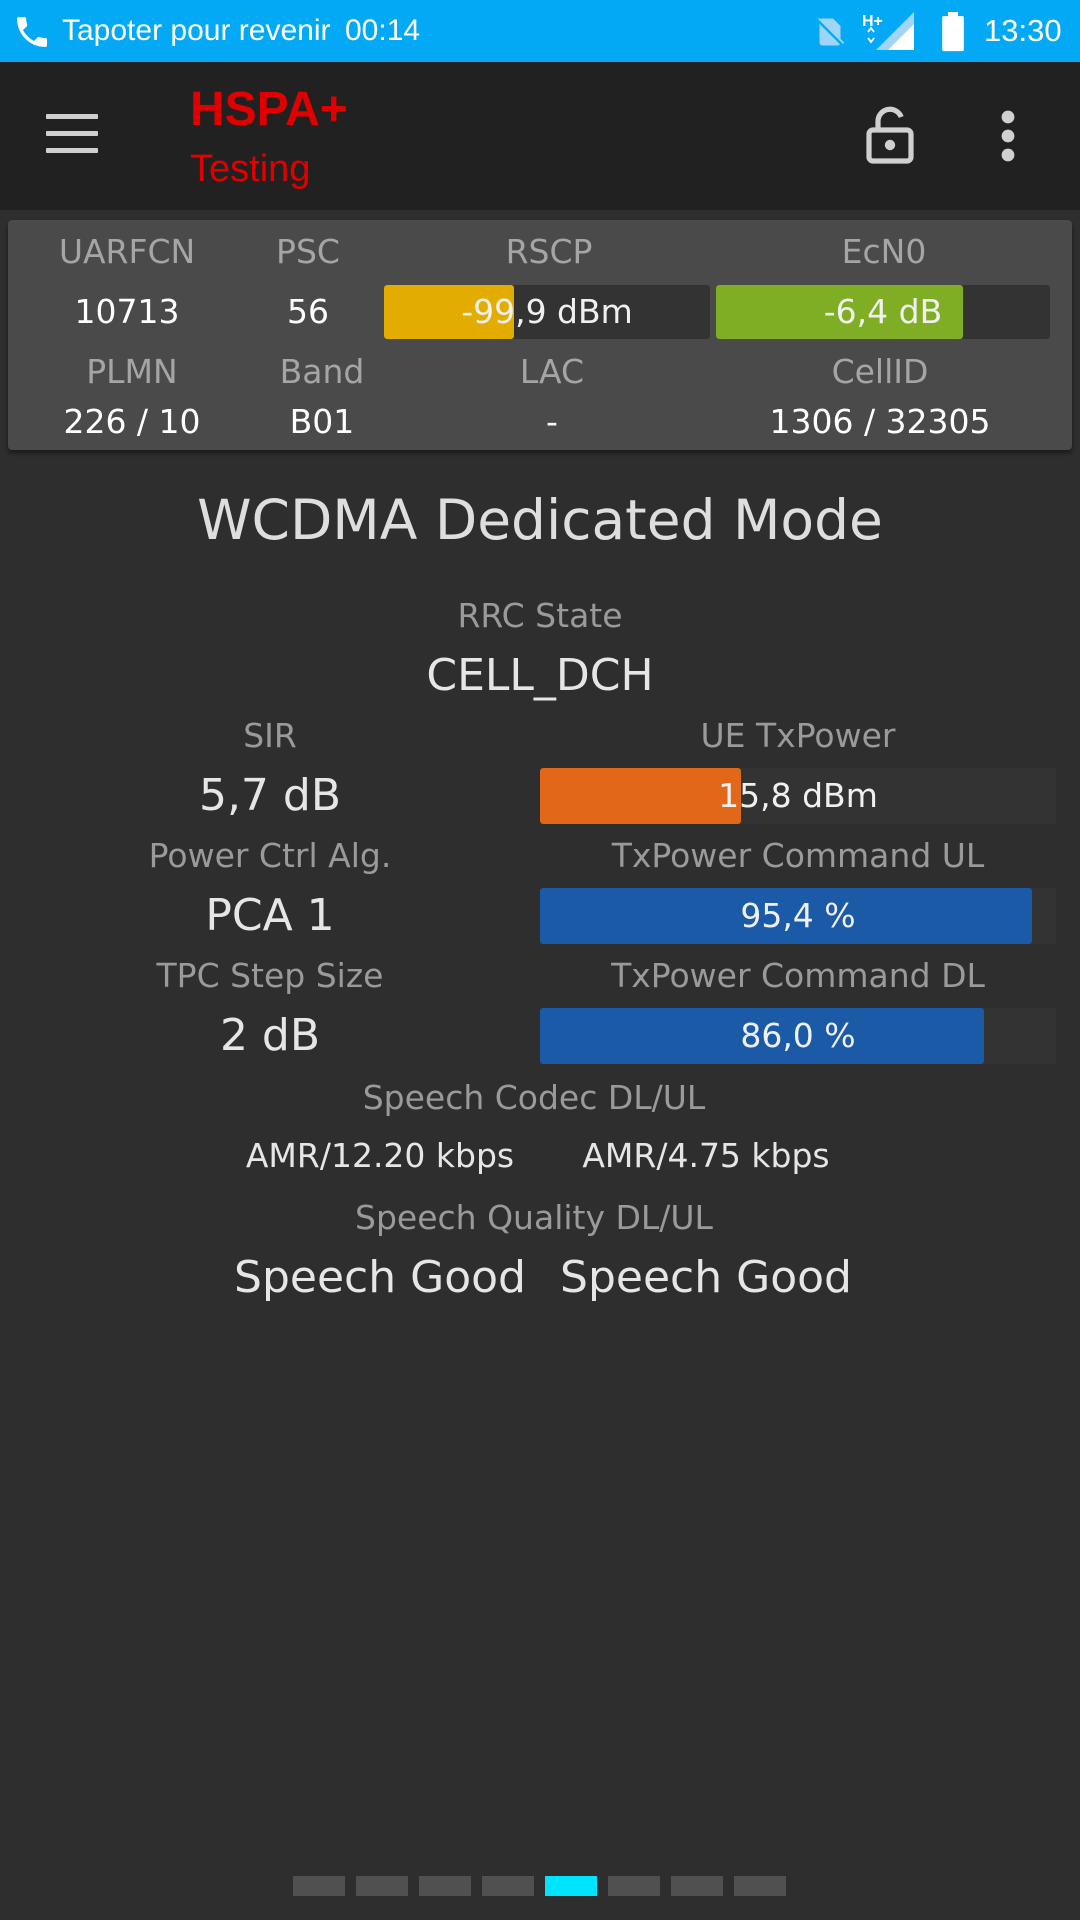 The height and width of the screenshot is (1920, 1080). Describe the element at coordinates (884, 251) in the screenshot. I see `ecn0-label: EcN0` at that location.